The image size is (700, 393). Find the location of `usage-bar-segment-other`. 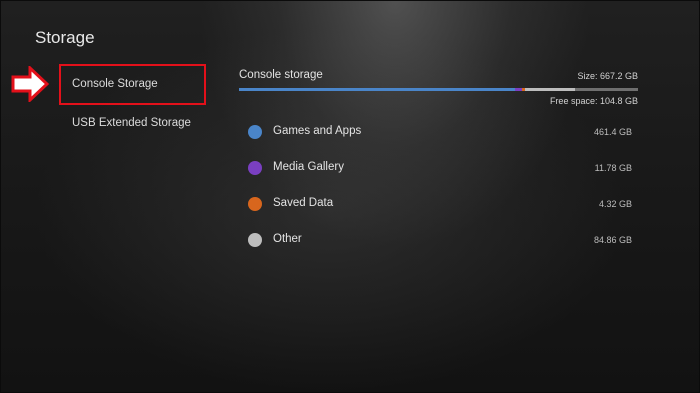

usage-bar-segment-other is located at coordinates (550, 89).